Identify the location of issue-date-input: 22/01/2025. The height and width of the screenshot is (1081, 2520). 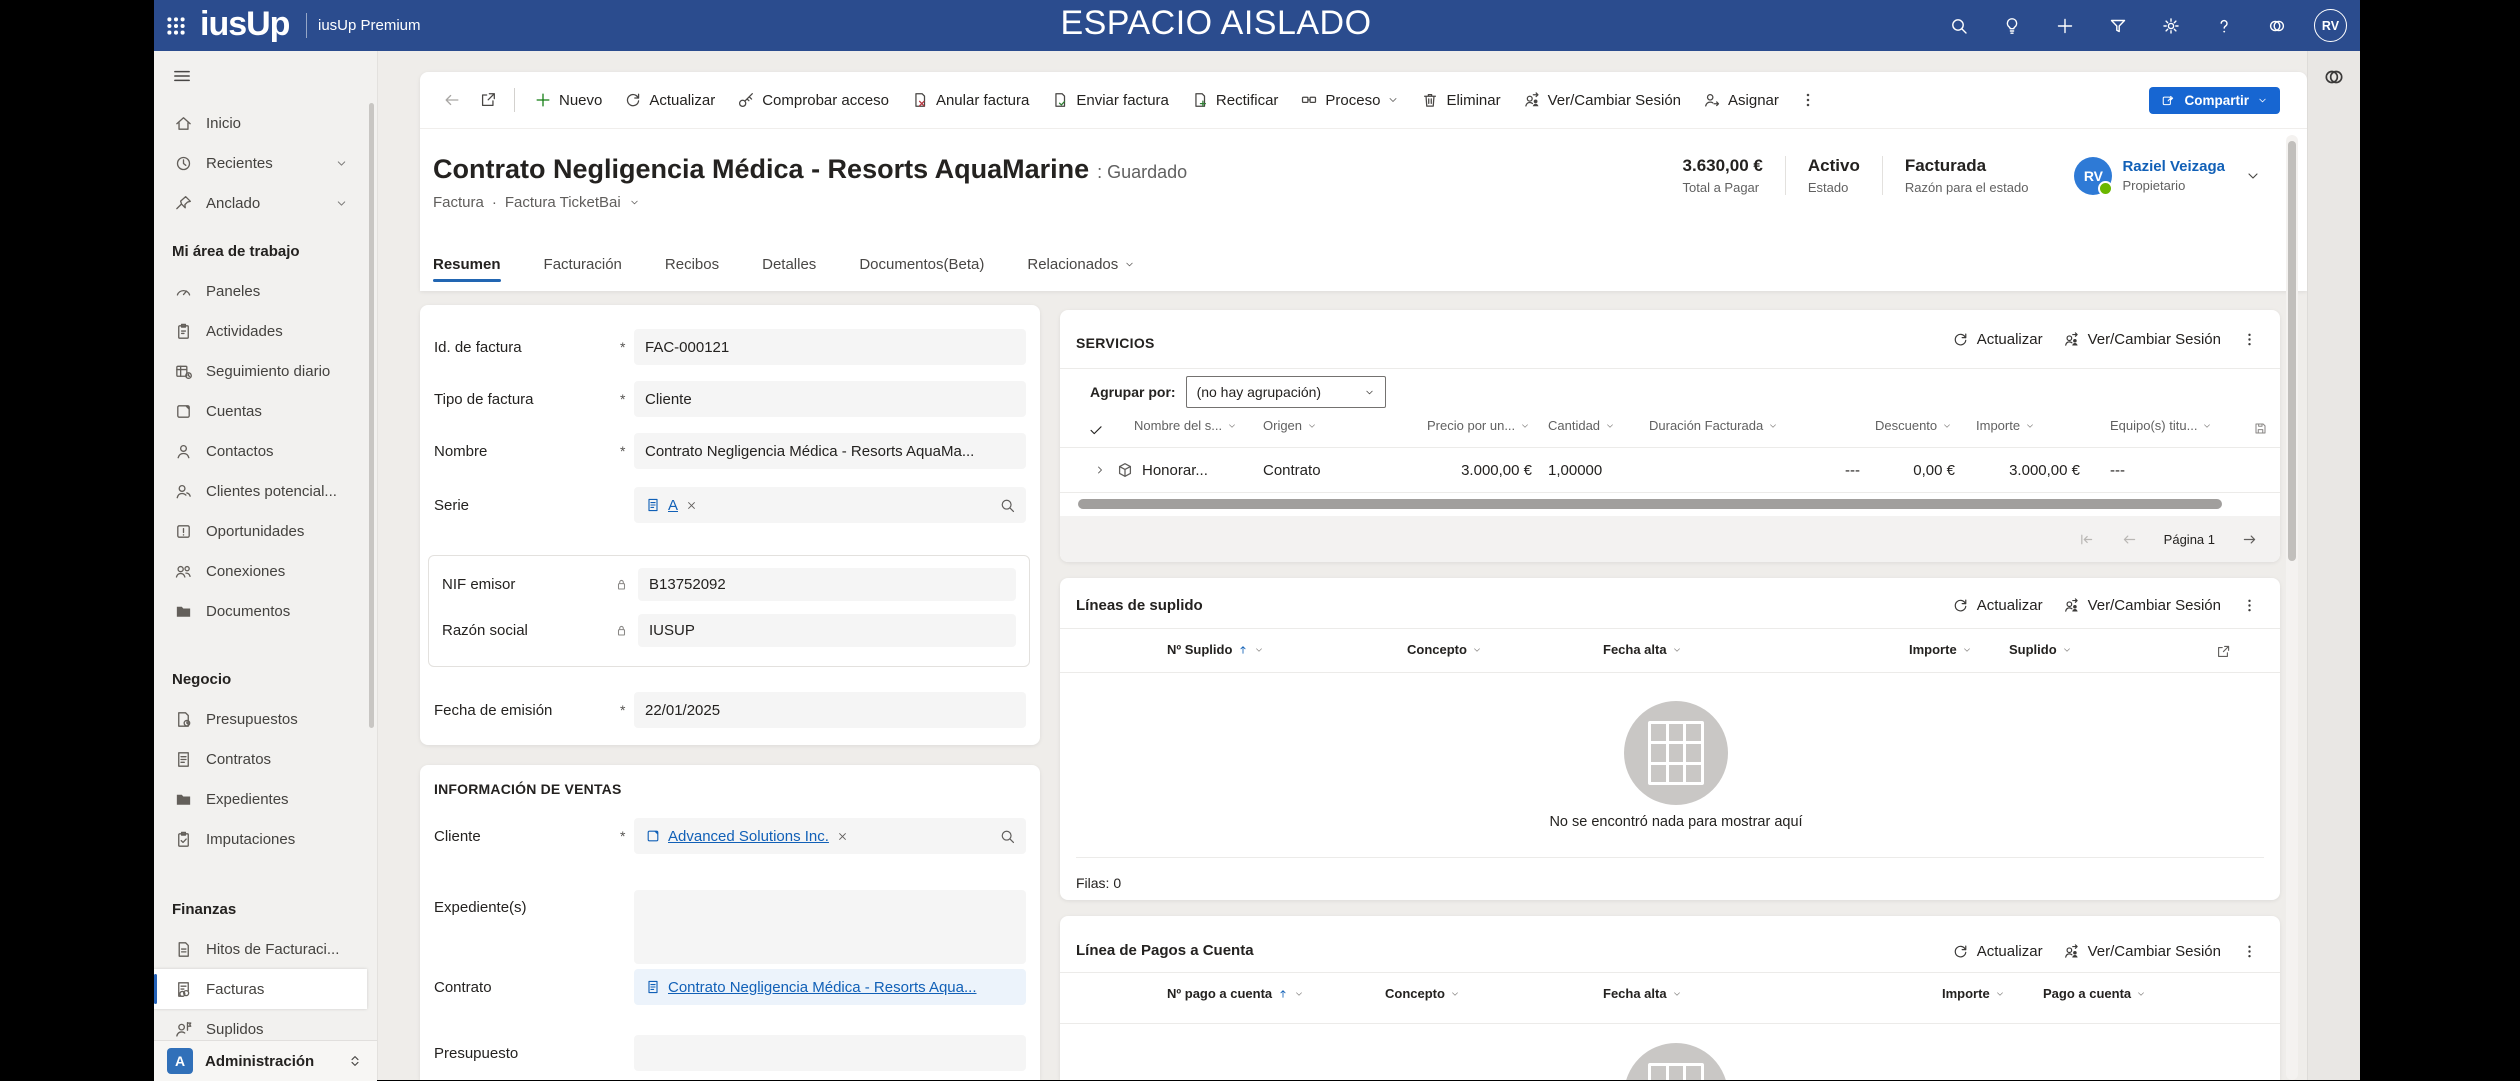
(830, 710).